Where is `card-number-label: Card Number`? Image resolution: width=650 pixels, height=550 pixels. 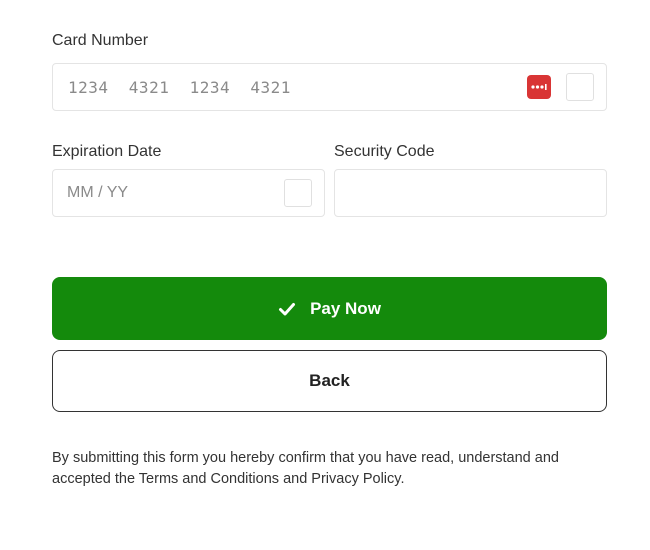 card-number-label: Card Number is located at coordinates (100, 40).